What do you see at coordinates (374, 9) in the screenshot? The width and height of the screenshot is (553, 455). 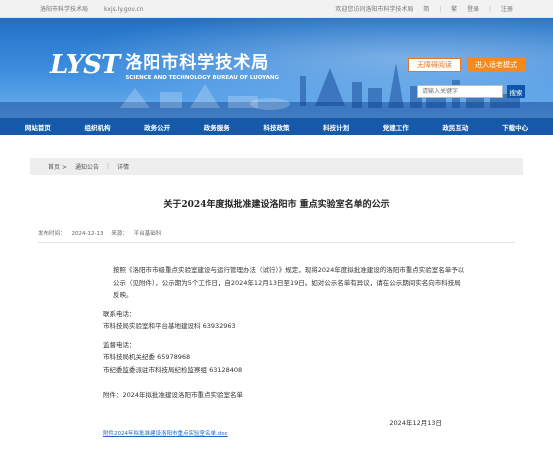 I see `welcome-text: 欢迎您访问洛阳市科学技术局` at bounding box center [374, 9].